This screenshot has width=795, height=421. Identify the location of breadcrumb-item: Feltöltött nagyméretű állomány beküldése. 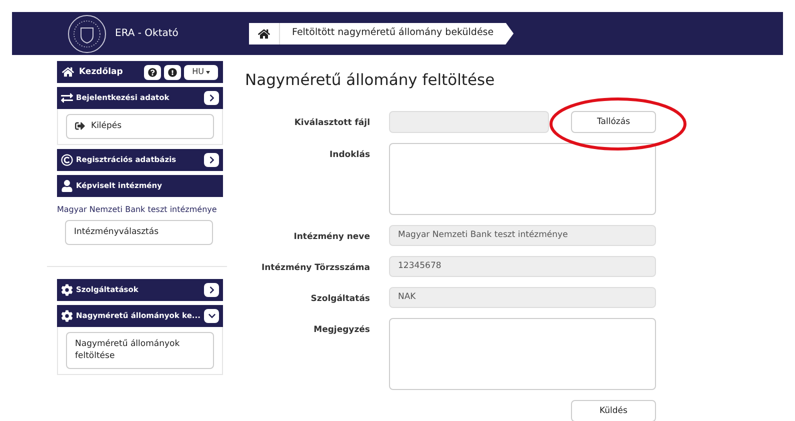
(397, 33).